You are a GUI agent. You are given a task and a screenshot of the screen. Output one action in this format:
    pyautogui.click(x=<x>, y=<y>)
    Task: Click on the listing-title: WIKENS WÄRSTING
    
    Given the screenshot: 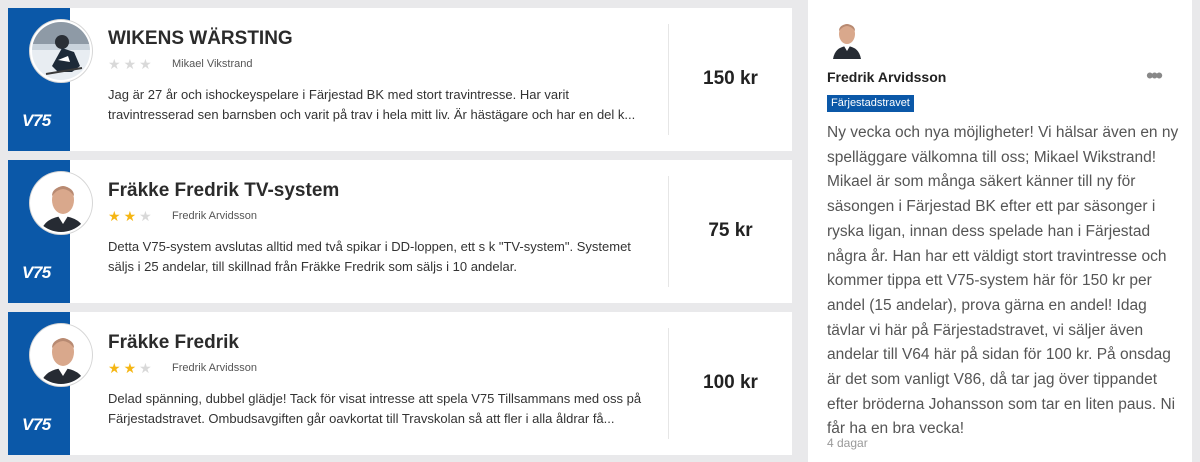 What is the action you would take?
    pyautogui.click(x=200, y=39)
    